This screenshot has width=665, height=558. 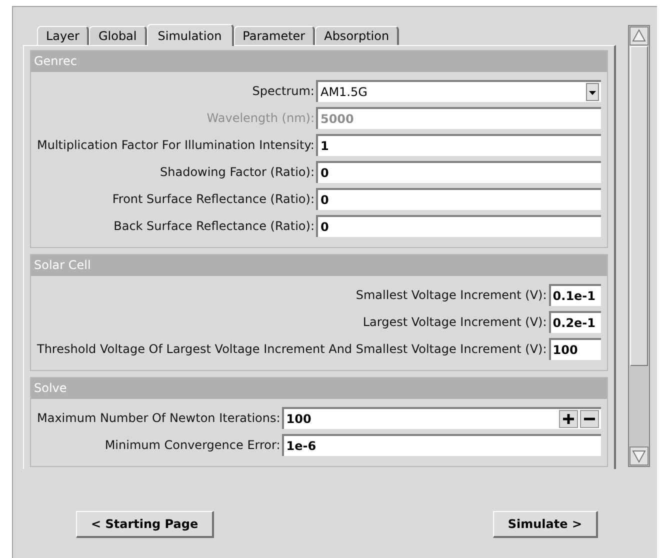 What do you see at coordinates (441, 445) in the screenshot?
I see `input-field: 1e-6` at bounding box center [441, 445].